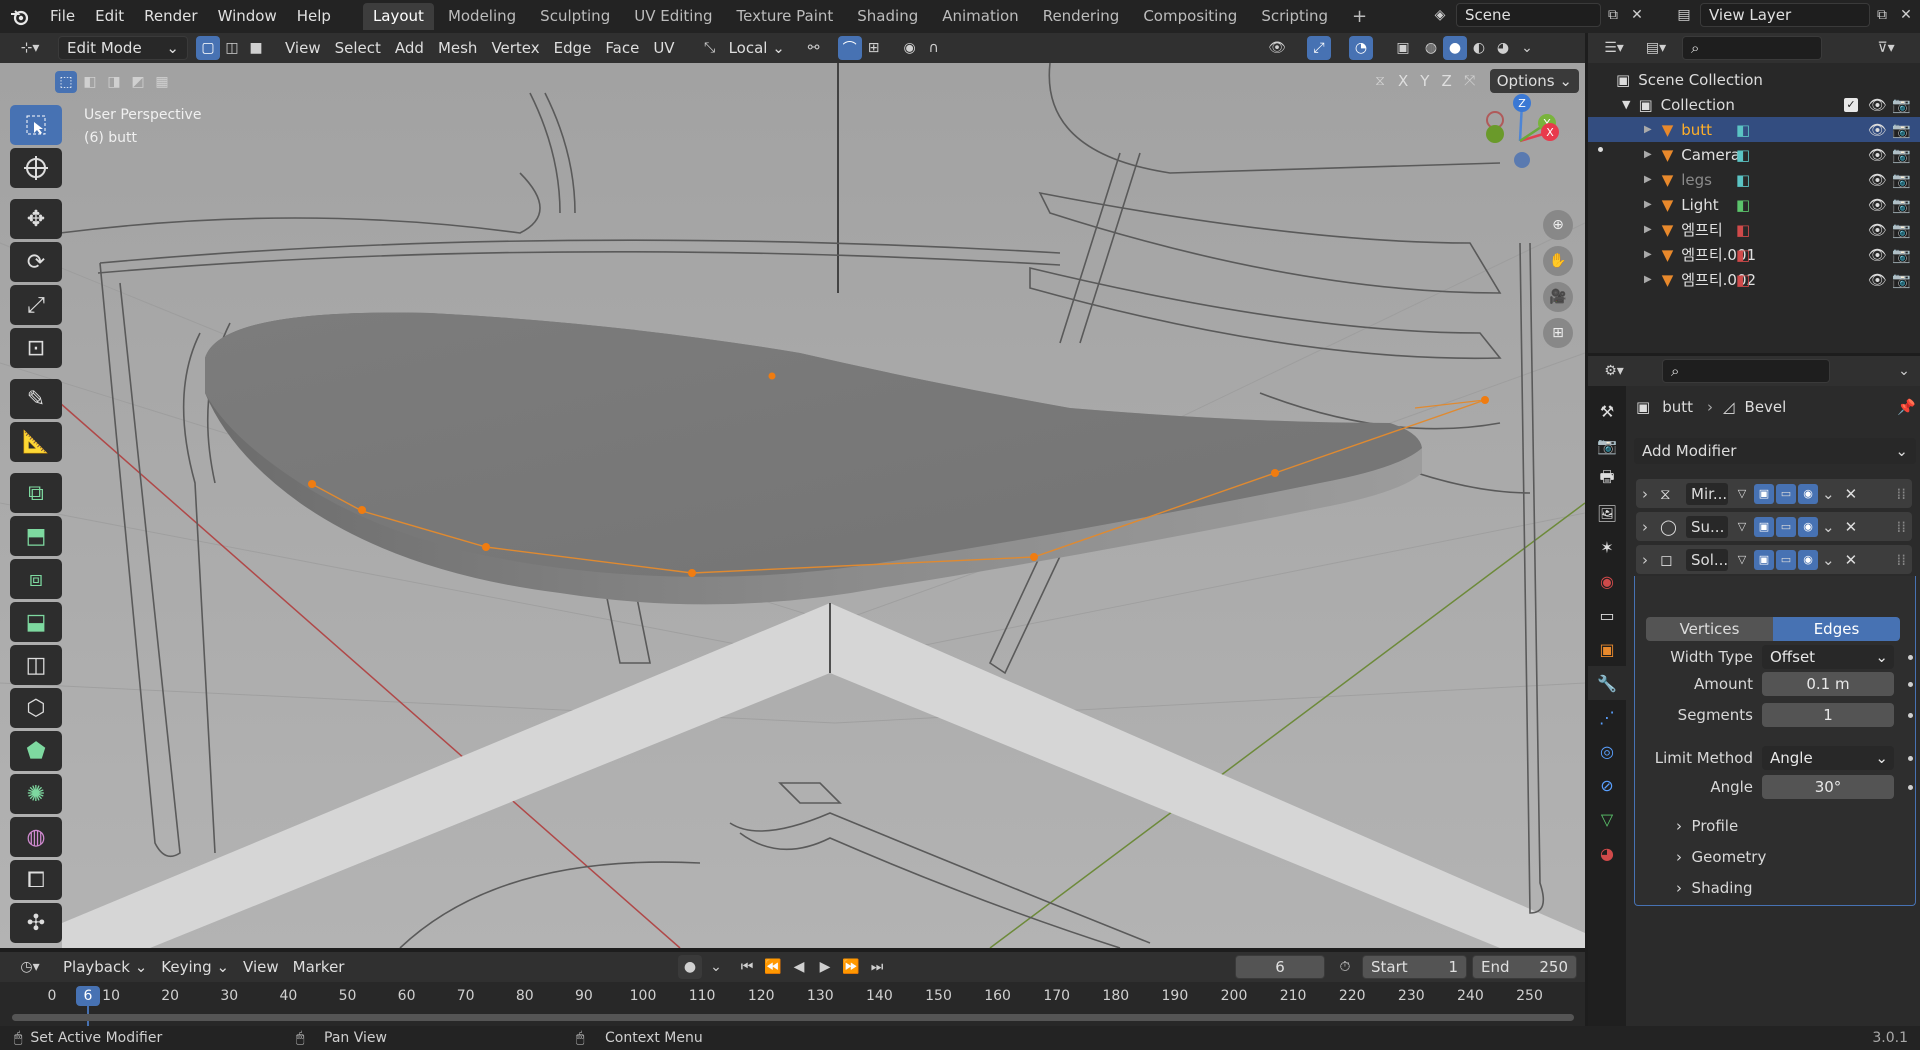  Describe the element at coordinates (1709, 629) in the screenshot. I see `affect-vertices-button: Vertices` at that location.